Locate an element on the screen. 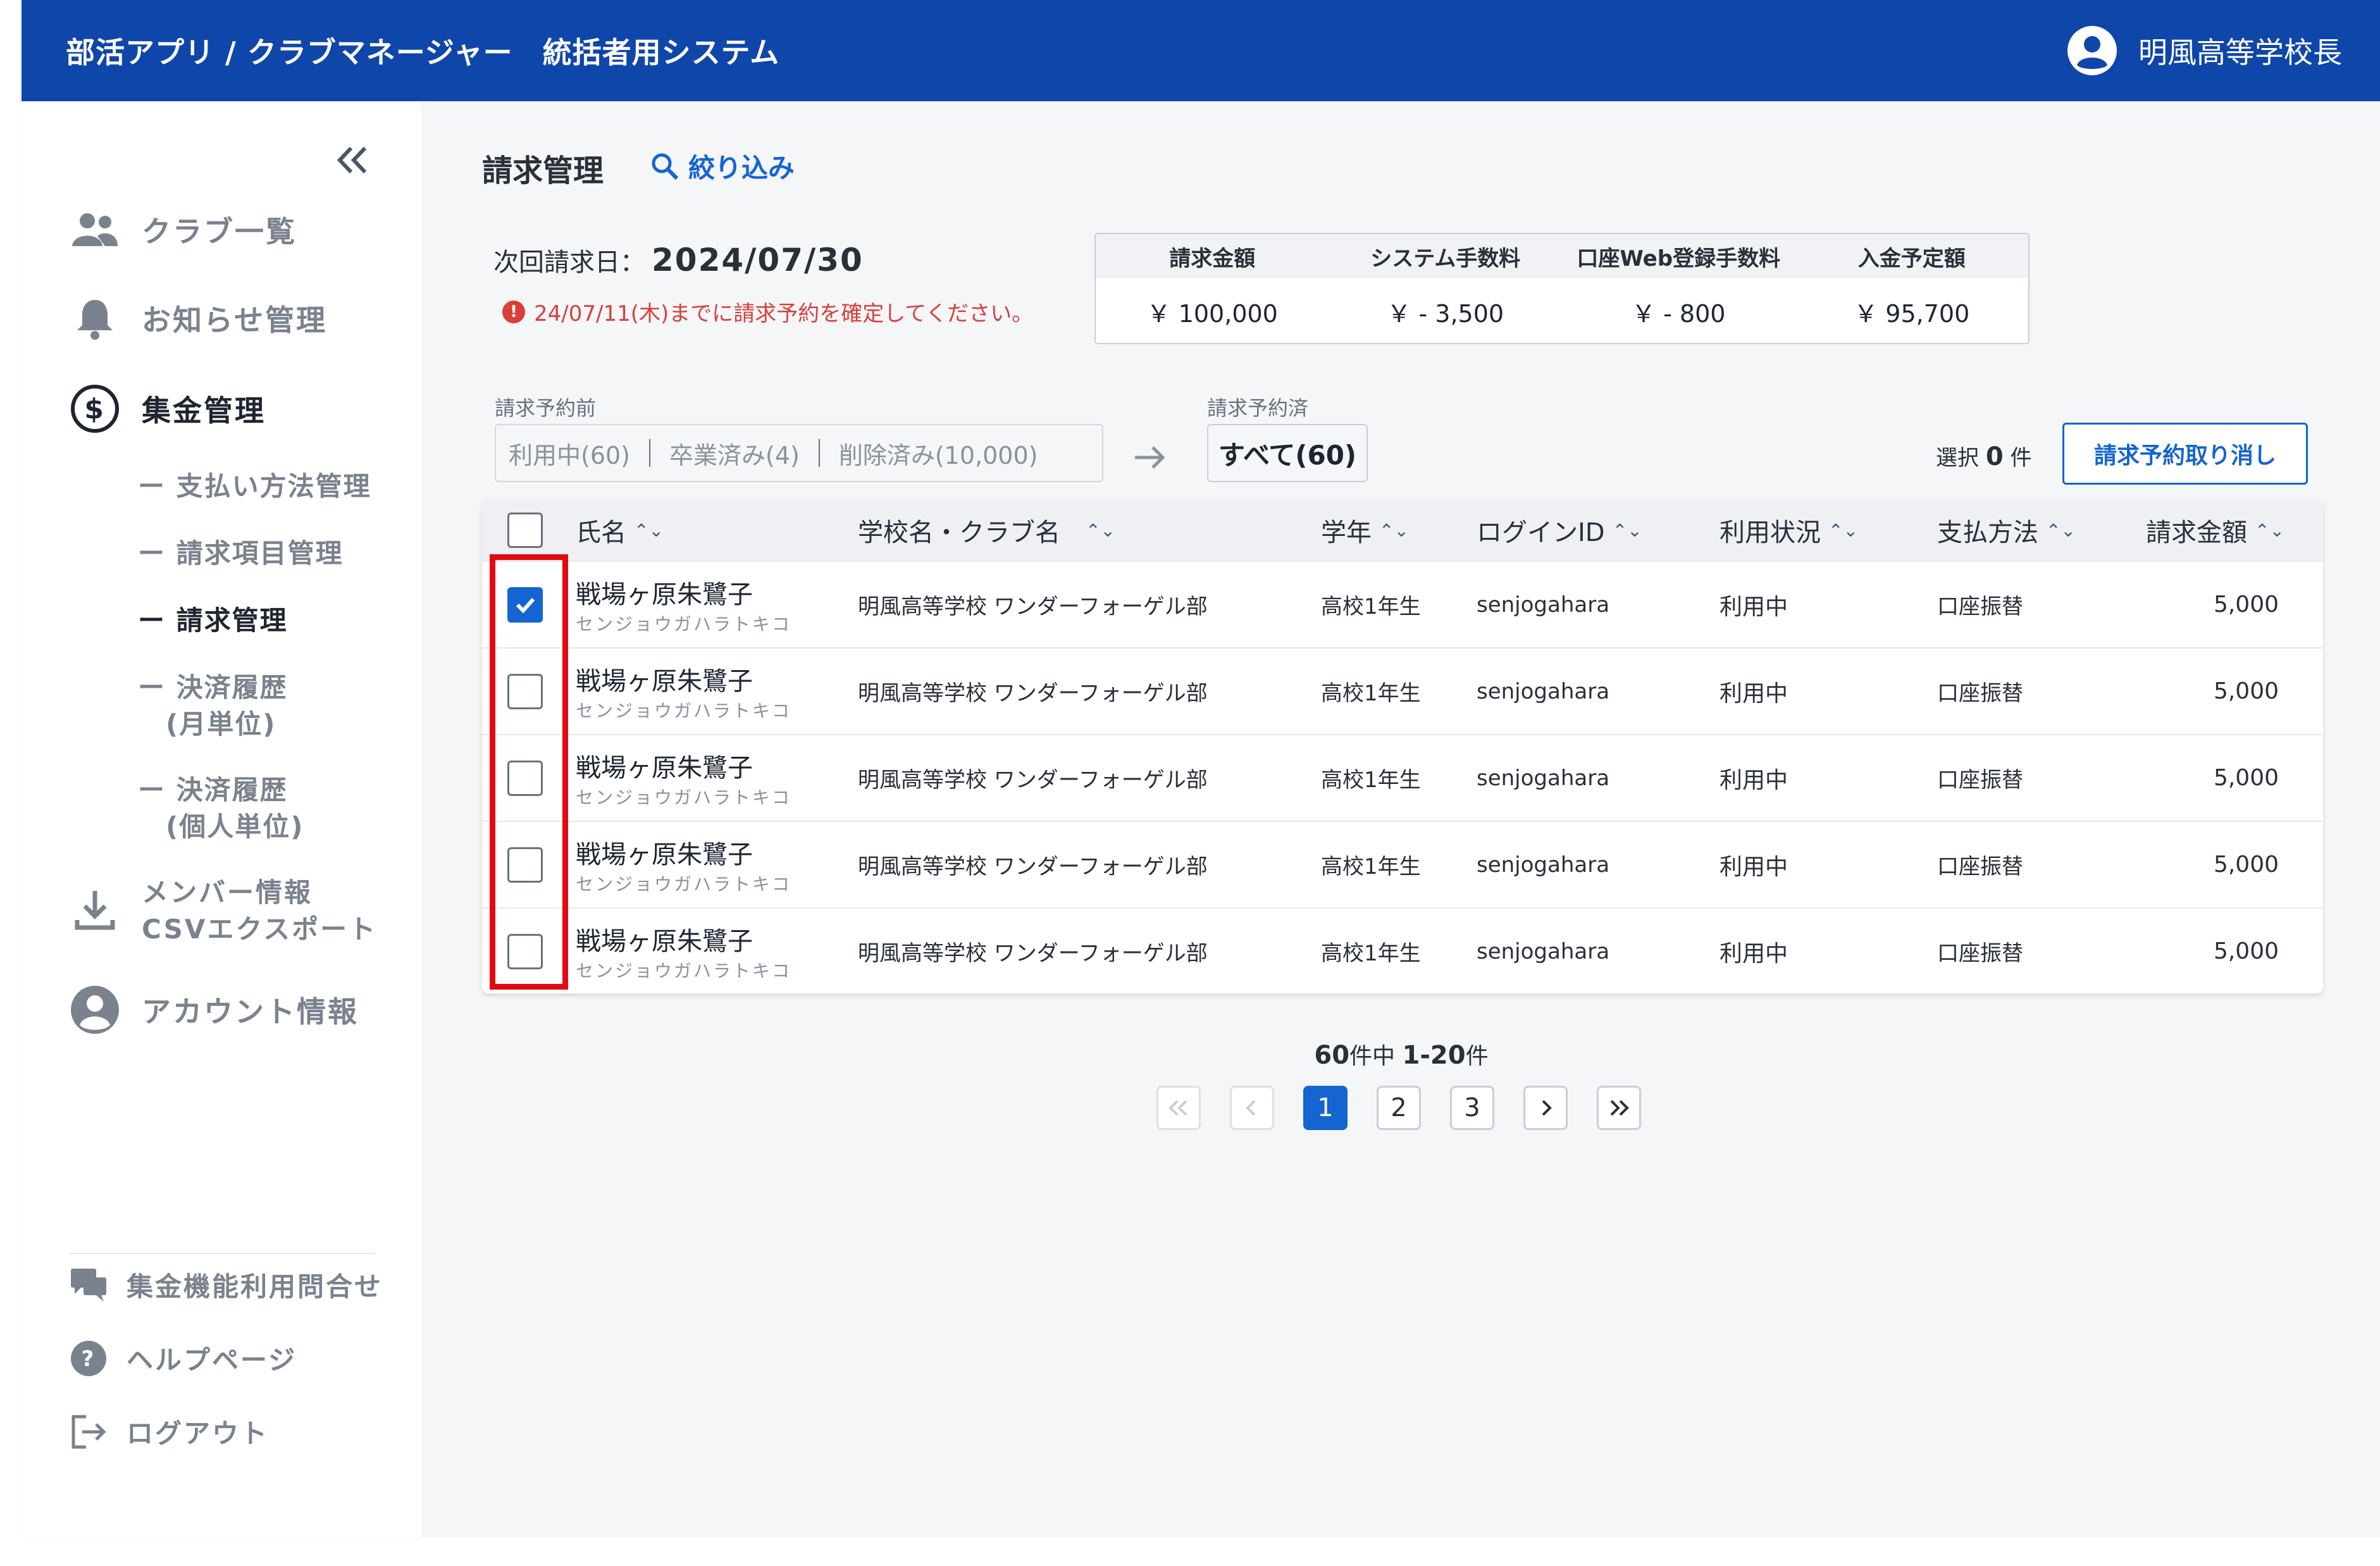 The width and height of the screenshot is (2380, 1566). summary-billing-amount: ￥ 100,000 is located at coordinates (1212, 313).